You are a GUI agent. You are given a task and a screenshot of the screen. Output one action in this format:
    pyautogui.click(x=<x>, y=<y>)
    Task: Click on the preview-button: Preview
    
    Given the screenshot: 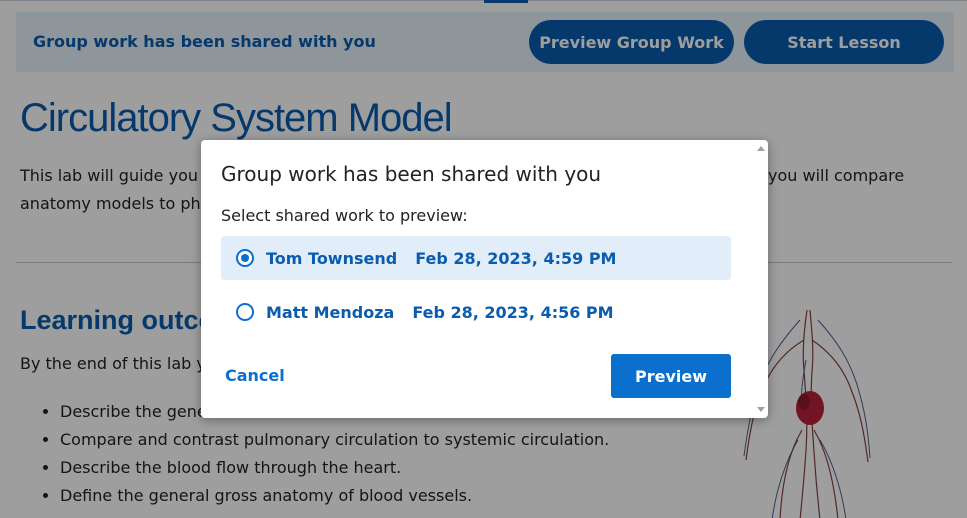 What is the action you would take?
    pyautogui.click(x=671, y=376)
    